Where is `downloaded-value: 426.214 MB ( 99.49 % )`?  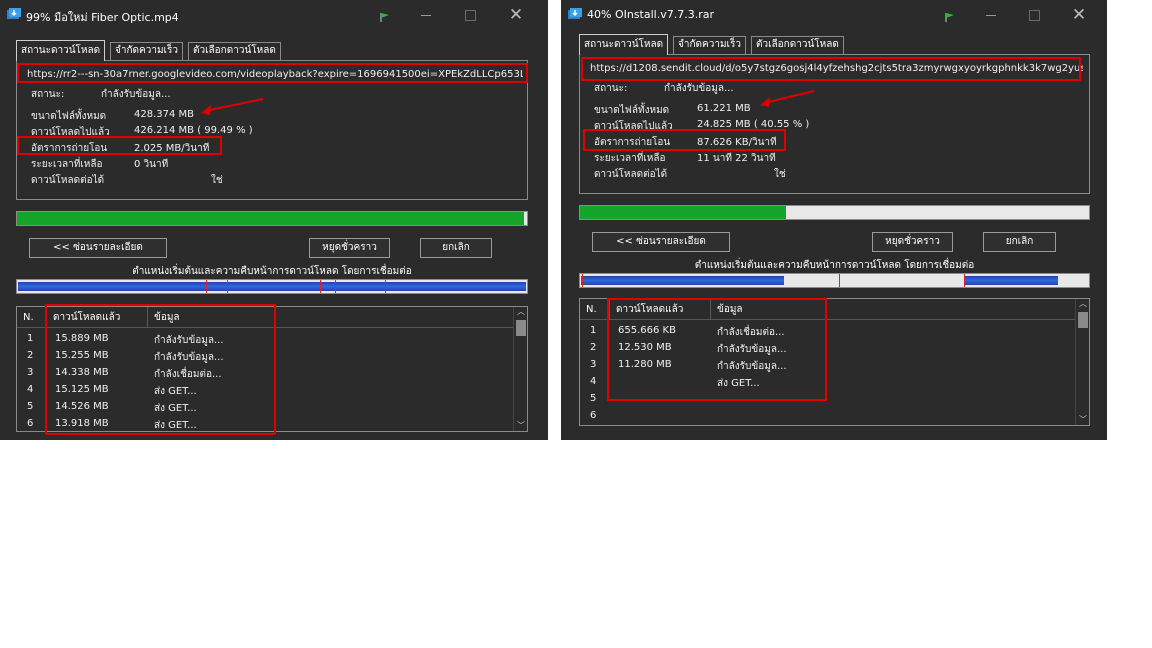 downloaded-value: 426.214 MB ( 99.49 % ) is located at coordinates (193, 130).